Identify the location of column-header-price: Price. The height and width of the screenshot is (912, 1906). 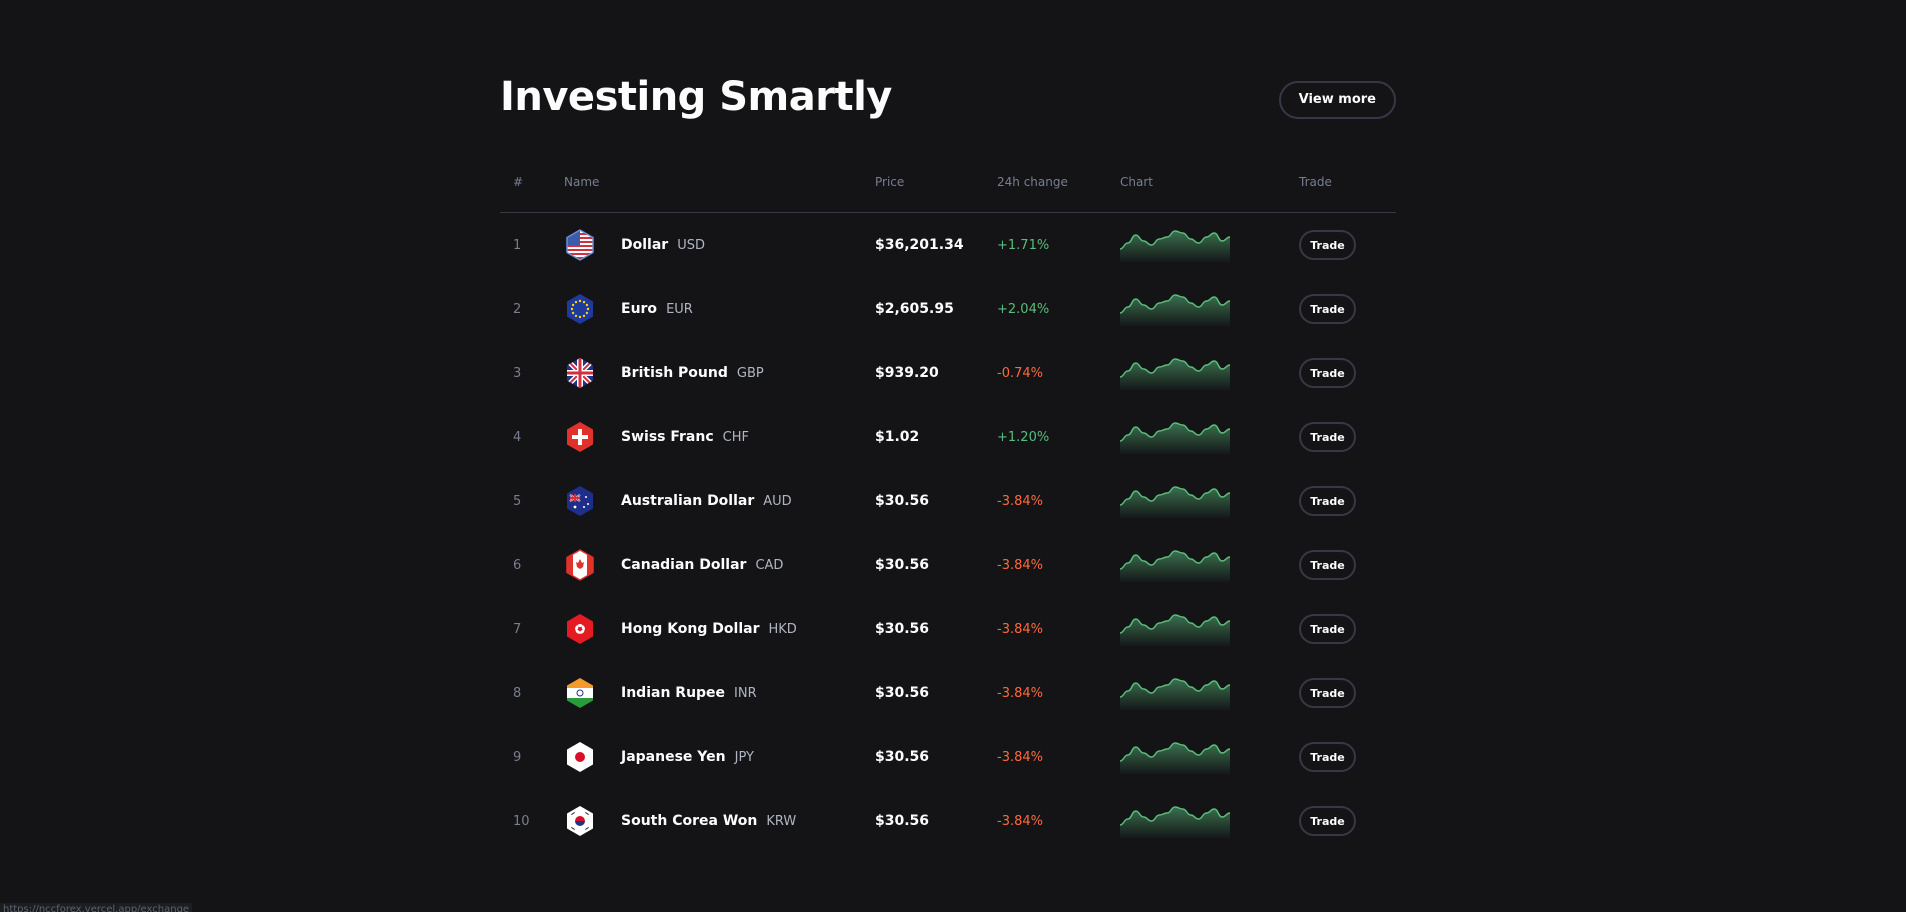
(890, 182).